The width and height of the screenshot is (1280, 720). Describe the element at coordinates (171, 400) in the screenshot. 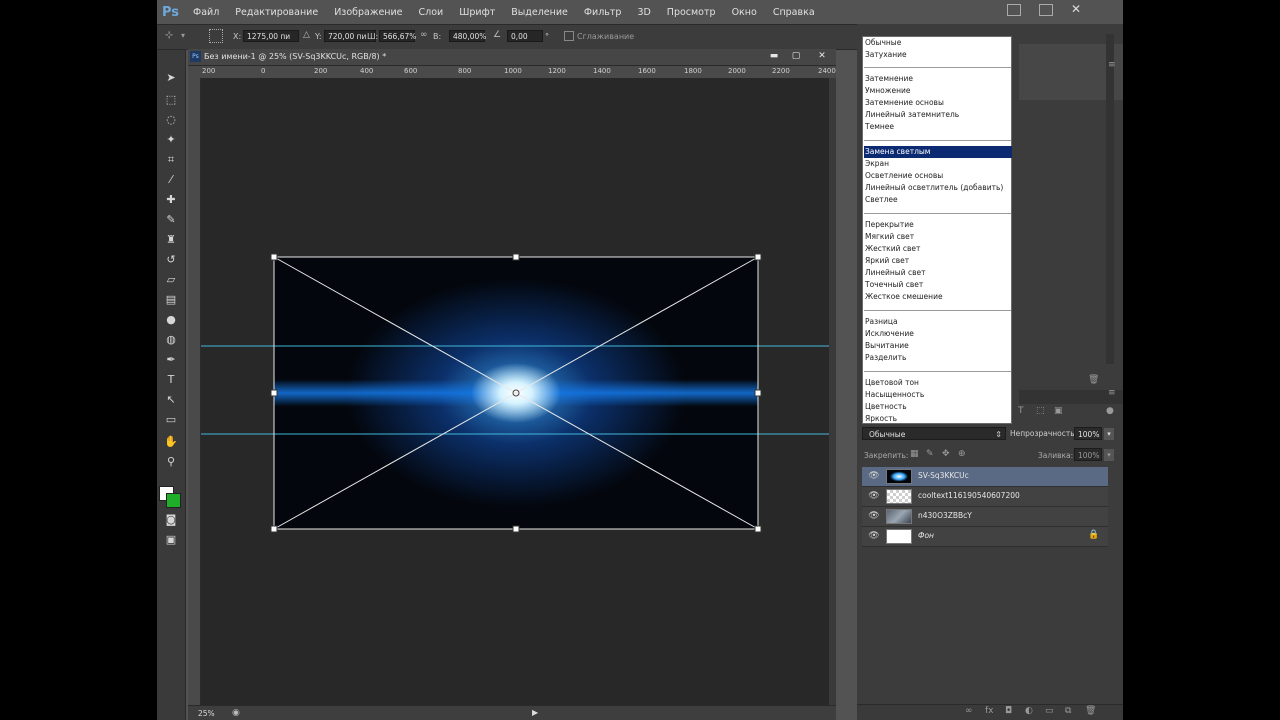

I see `path-select-icon: ↖` at that location.